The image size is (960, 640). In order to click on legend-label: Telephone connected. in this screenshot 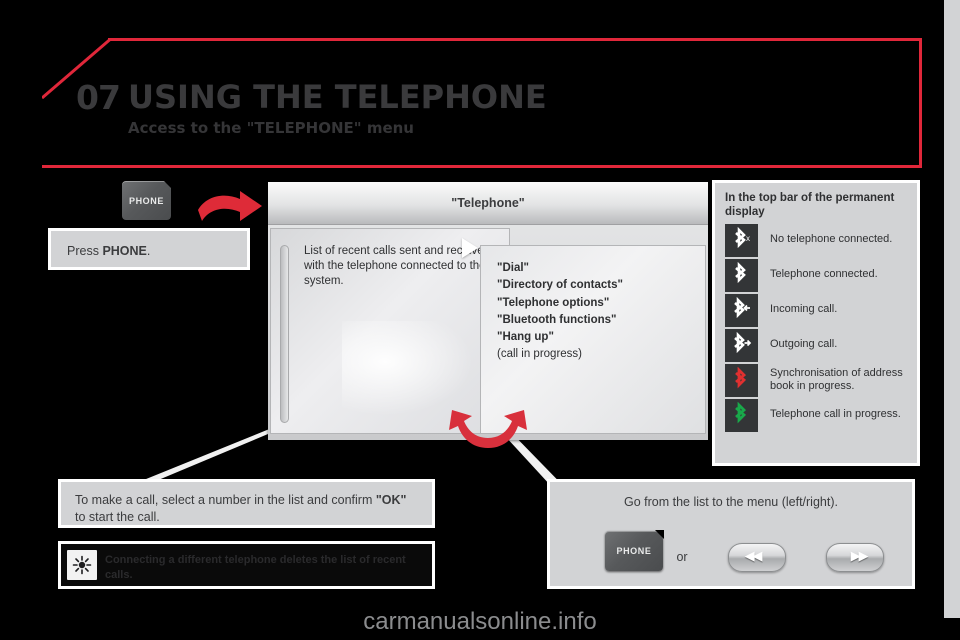, I will do `click(824, 274)`.